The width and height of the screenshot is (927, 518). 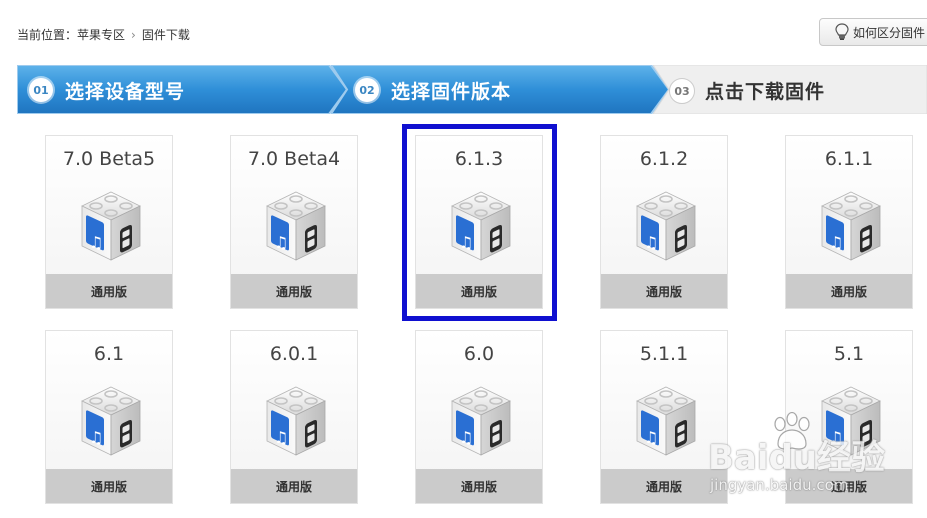 What do you see at coordinates (367, 90) in the screenshot?
I see `step-number: 02` at bounding box center [367, 90].